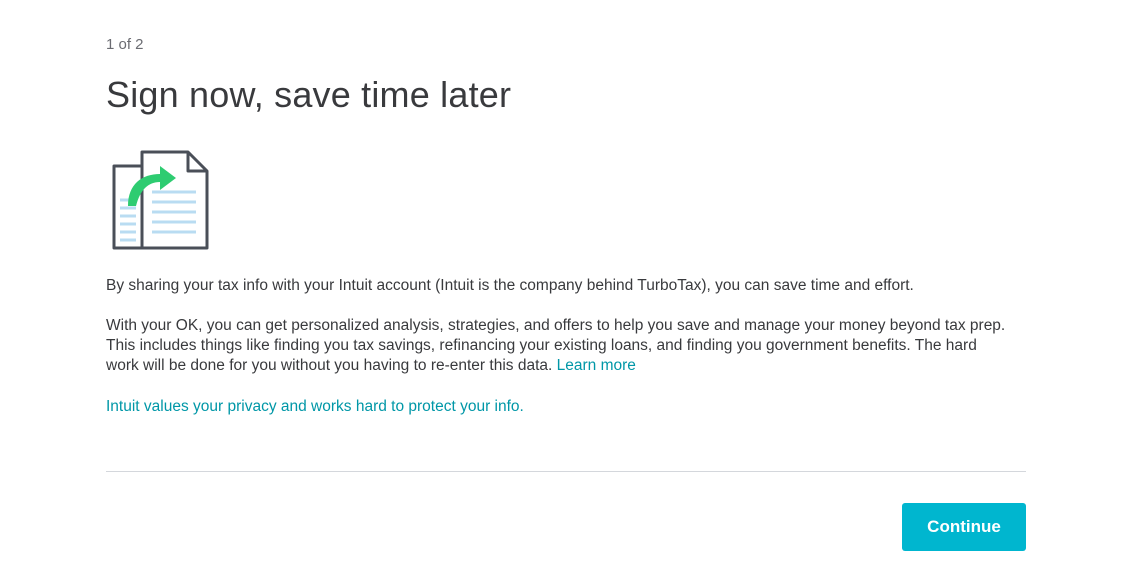 Image resolution: width=1147 pixels, height=587 pixels. Describe the element at coordinates (125, 44) in the screenshot. I see `step-indicator: 1 of 2` at that location.